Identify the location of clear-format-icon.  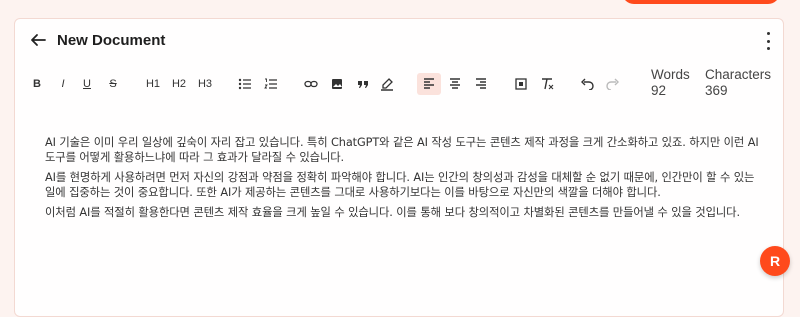
(547, 84).